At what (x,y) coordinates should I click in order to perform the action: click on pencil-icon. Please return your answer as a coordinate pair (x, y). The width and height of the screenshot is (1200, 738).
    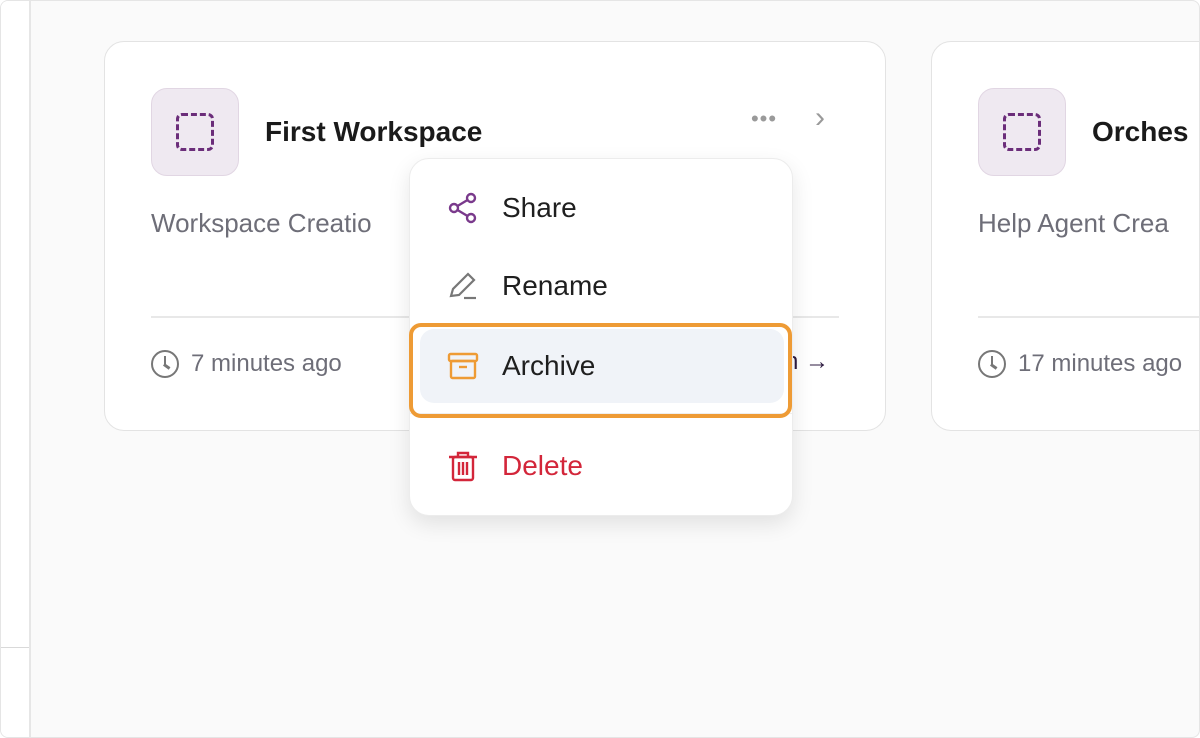
    Looking at the image, I should click on (462, 286).